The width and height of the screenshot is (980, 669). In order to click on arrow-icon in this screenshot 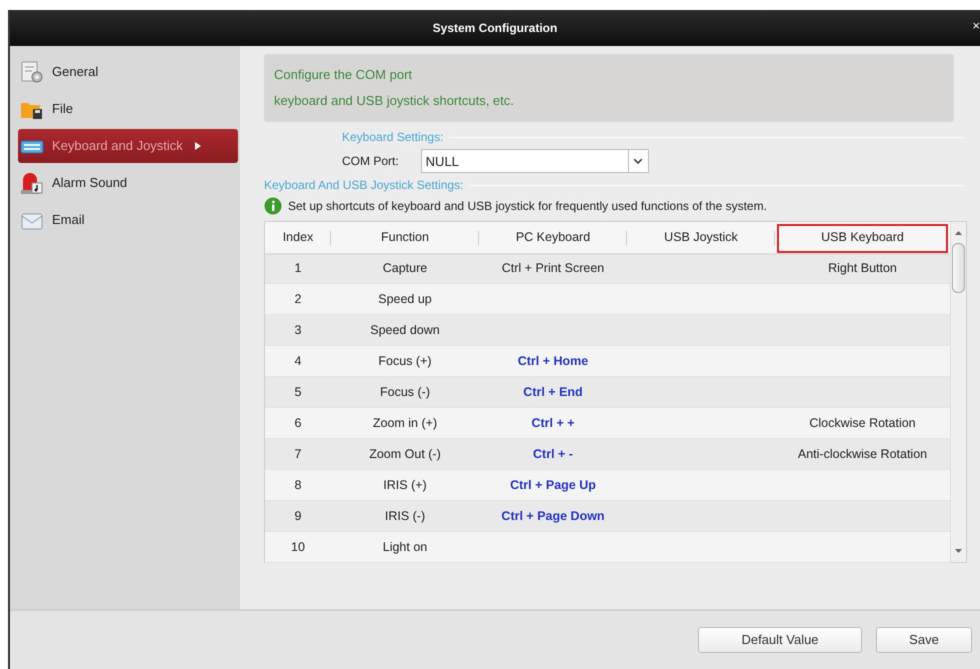, I will do `click(197, 146)`.